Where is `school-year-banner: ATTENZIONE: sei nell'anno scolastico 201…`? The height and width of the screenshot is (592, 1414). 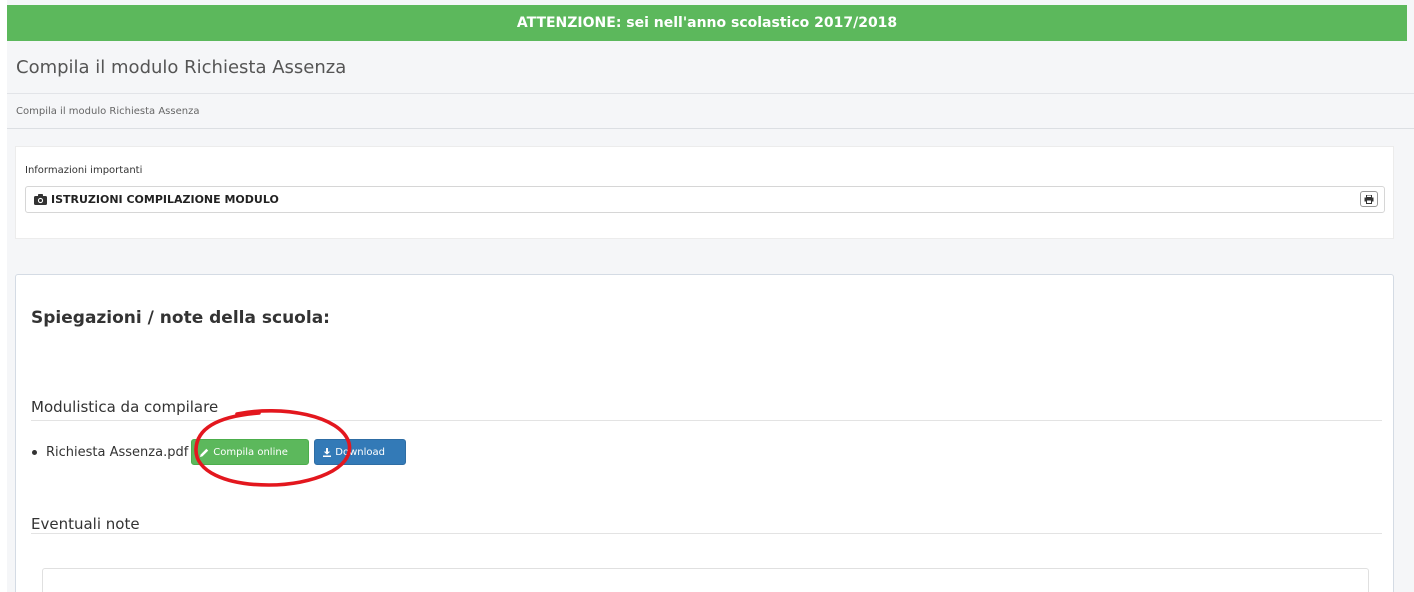
school-year-banner: ATTENZIONE: sei nell'anno scolastico 201… is located at coordinates (707, 23).